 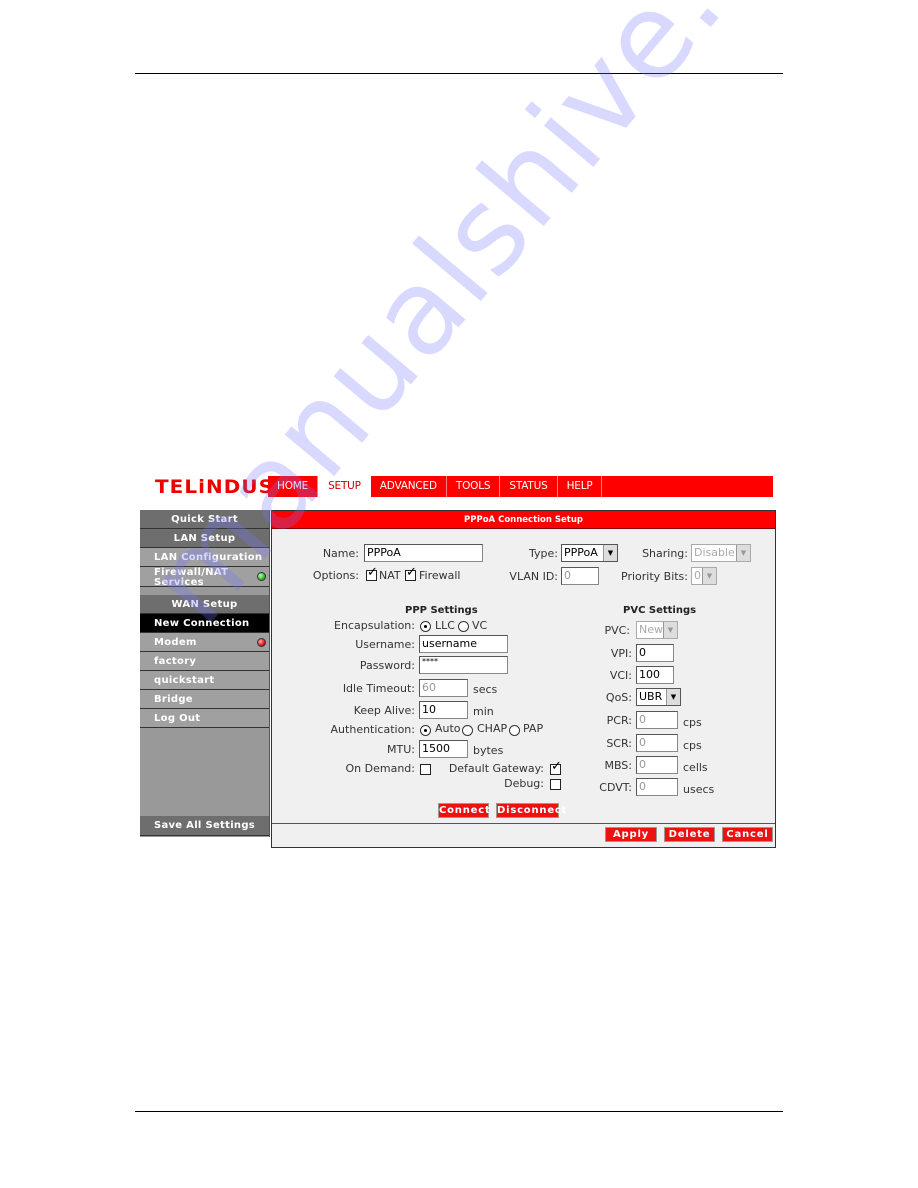 I want to click on tab-help: HELP, so click(x=580, y=486).